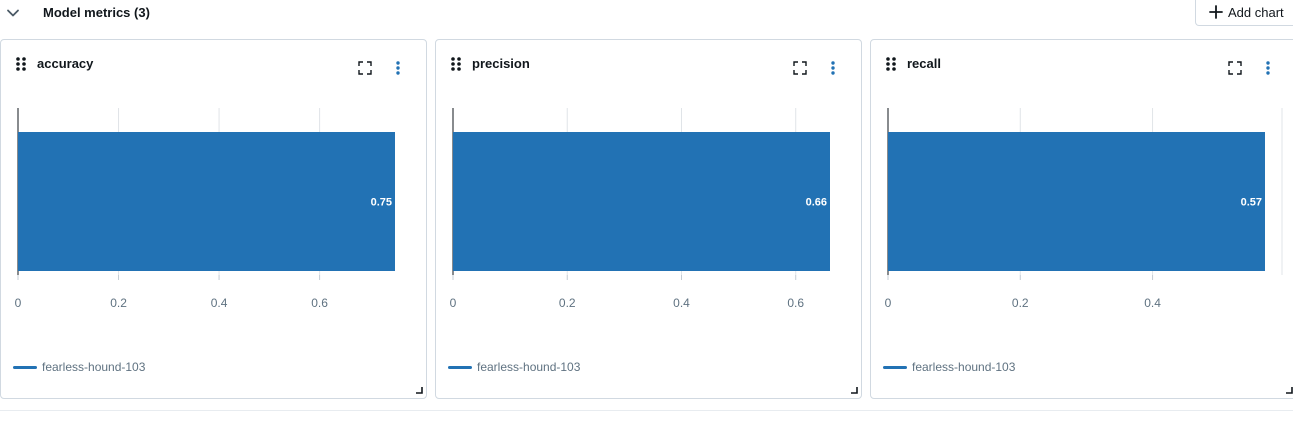 The image size is (1293, 427). What do you see at coordinates (1076, 201) in the screenshot?
I see `bar-recall` at bounding box center [1076, 201].